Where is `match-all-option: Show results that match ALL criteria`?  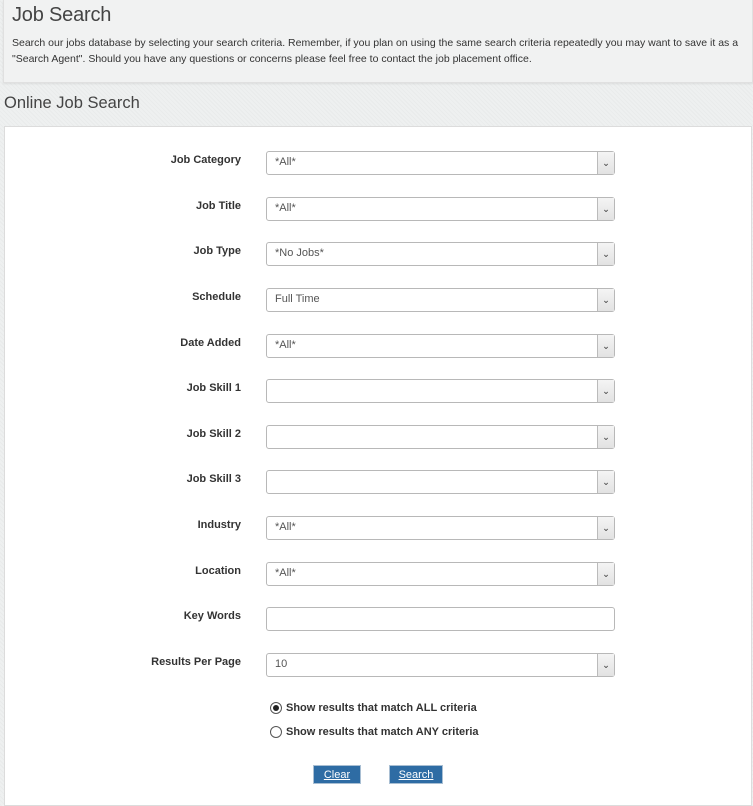 match-all-option: Show results that match ALL criteria is located at coordinates (373, 708).